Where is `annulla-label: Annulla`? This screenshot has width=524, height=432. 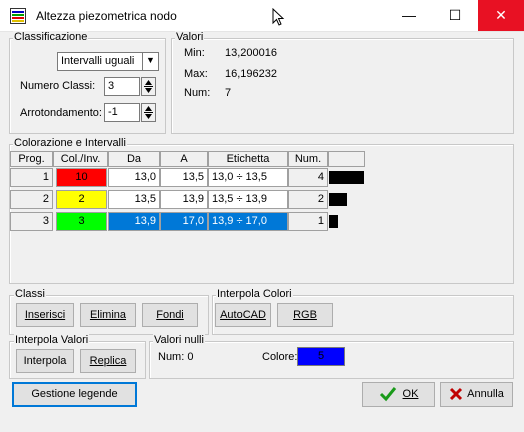 annulla-label: Annulla is located at coordinates (485, 394).